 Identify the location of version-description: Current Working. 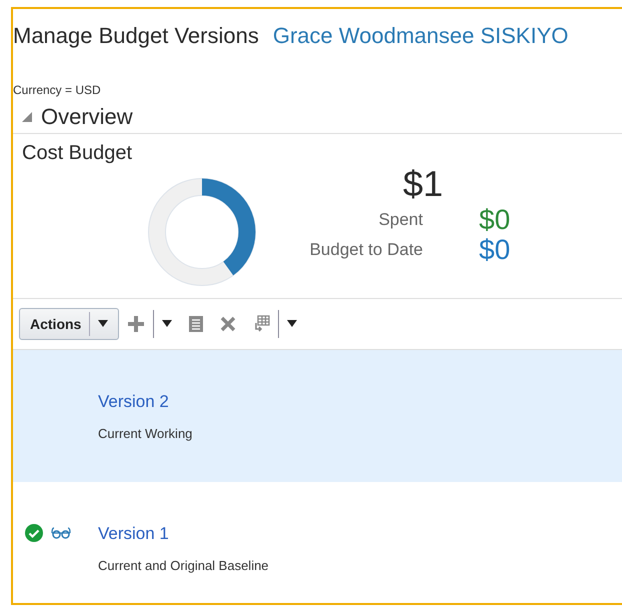
(145, 433).